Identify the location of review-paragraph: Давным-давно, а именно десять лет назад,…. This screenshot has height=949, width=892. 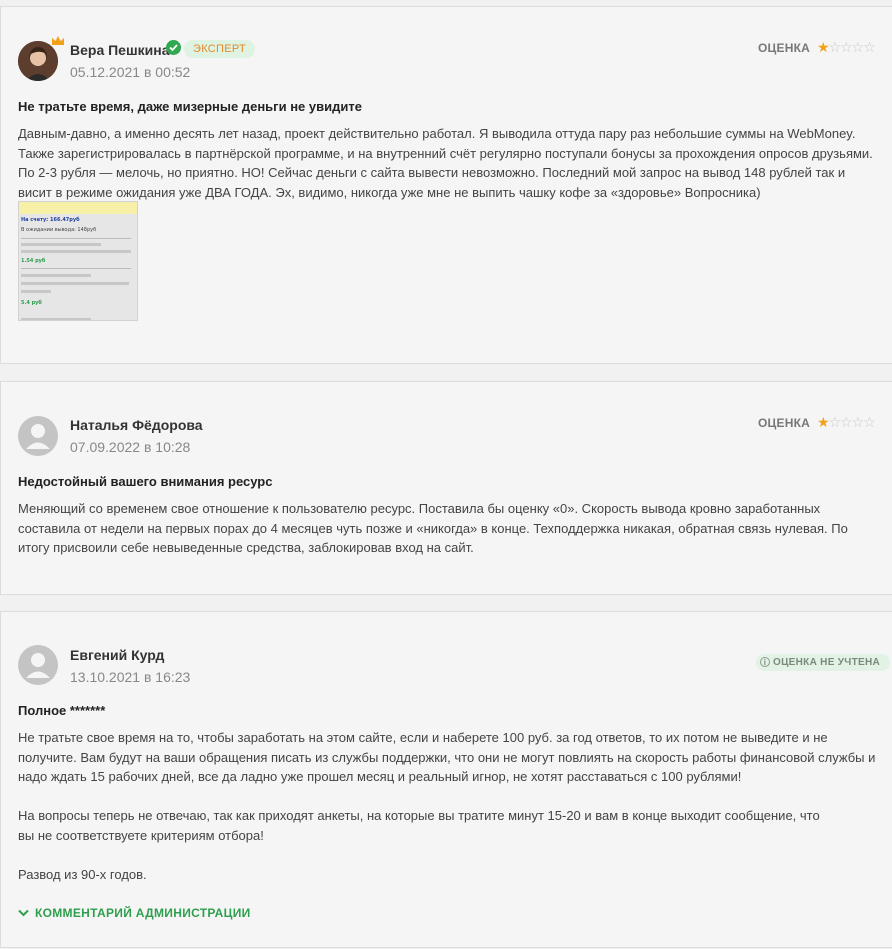
(445, 163).